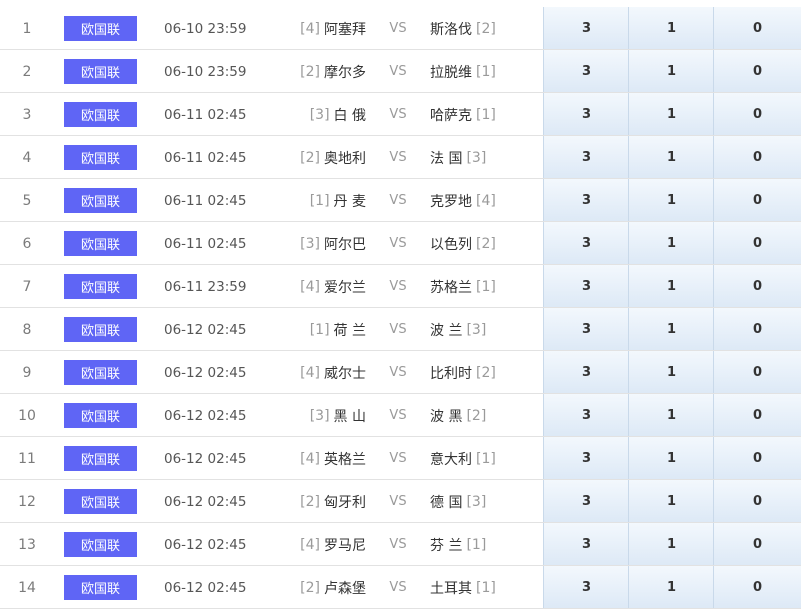 Image resolution: width=801 pixels, height=609 pixels. What do you see at coordinates (320, 28) in the screenshot?
I see `home-team: [4] 阿塞拜` at bounding box center [320, 28].